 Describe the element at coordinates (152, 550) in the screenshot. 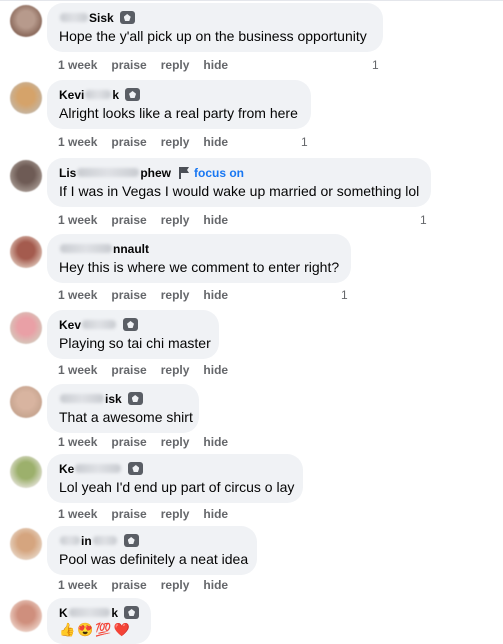

I see `comment-bubble: in Pool was definitely a neat idea` at that location.